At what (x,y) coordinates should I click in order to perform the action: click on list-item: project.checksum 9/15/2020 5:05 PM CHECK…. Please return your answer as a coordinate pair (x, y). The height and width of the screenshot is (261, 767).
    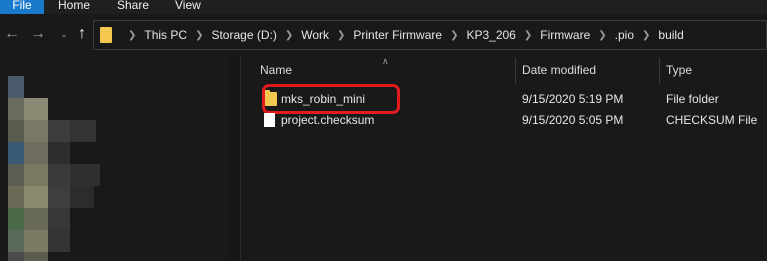
    Looking at the image, I should click on (511, 120).